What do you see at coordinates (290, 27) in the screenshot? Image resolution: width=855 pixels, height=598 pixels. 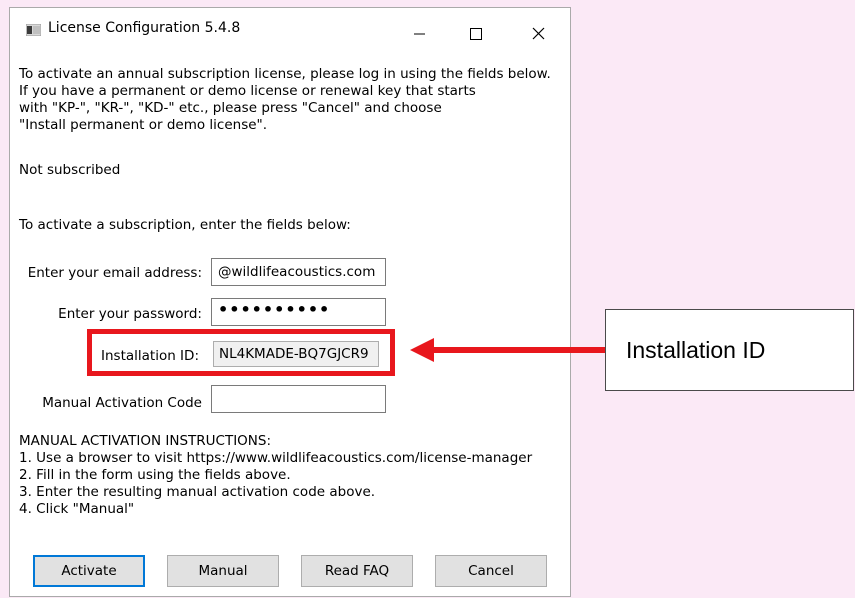 I see `title-bar: License Configuration 5.4.8` at bounding box center [290, 27].